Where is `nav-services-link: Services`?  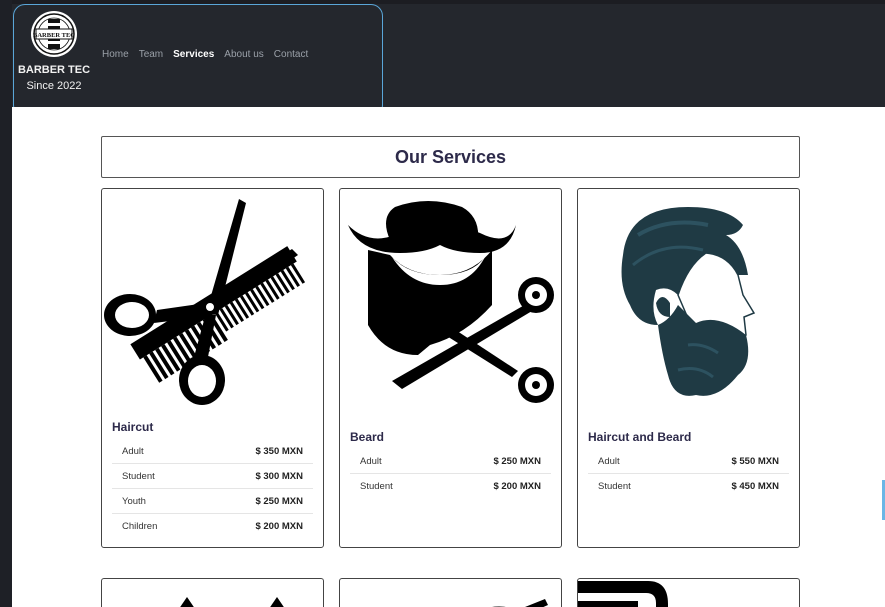
nav-services-link: Services is located at coordinates (193, 54).